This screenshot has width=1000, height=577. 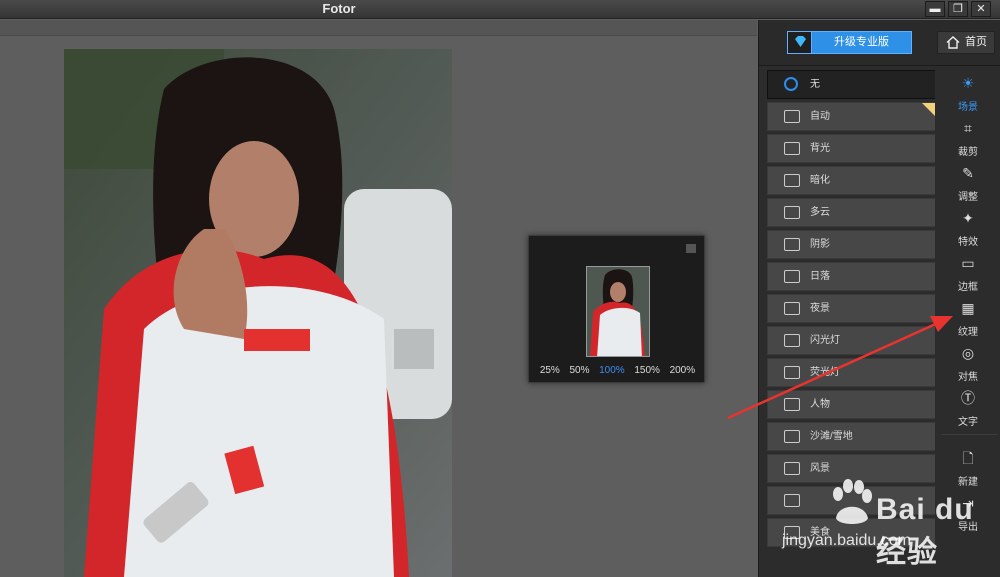 I want to click on scene-label: 美食, so click(x=820, y=532).